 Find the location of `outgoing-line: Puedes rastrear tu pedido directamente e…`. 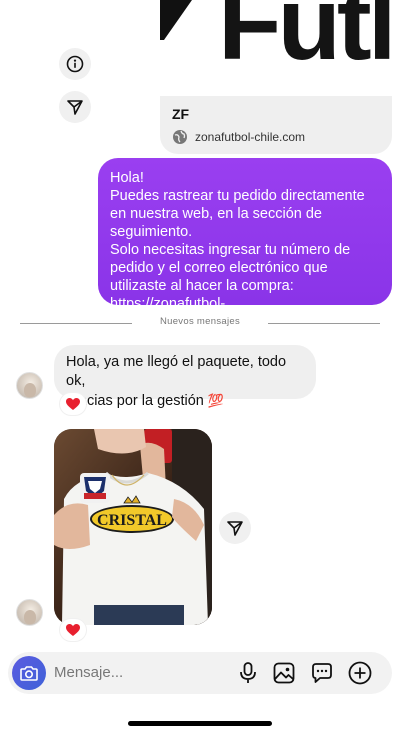

outgoing-line: Puedes rastrear tu pedido directamente e… is located at coordinates (237, 214).